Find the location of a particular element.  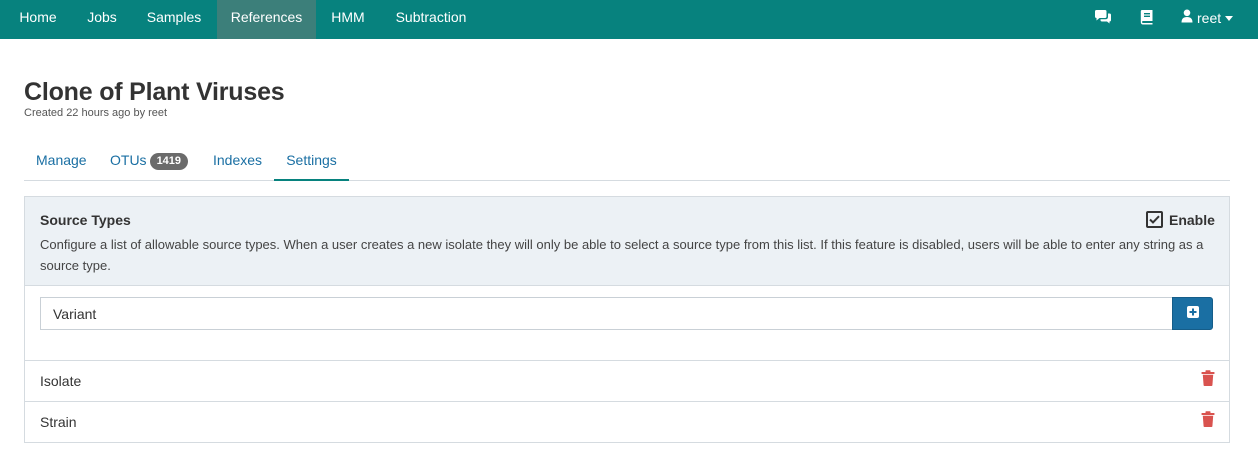

comments-icon is located at coordinates (1103, 17).